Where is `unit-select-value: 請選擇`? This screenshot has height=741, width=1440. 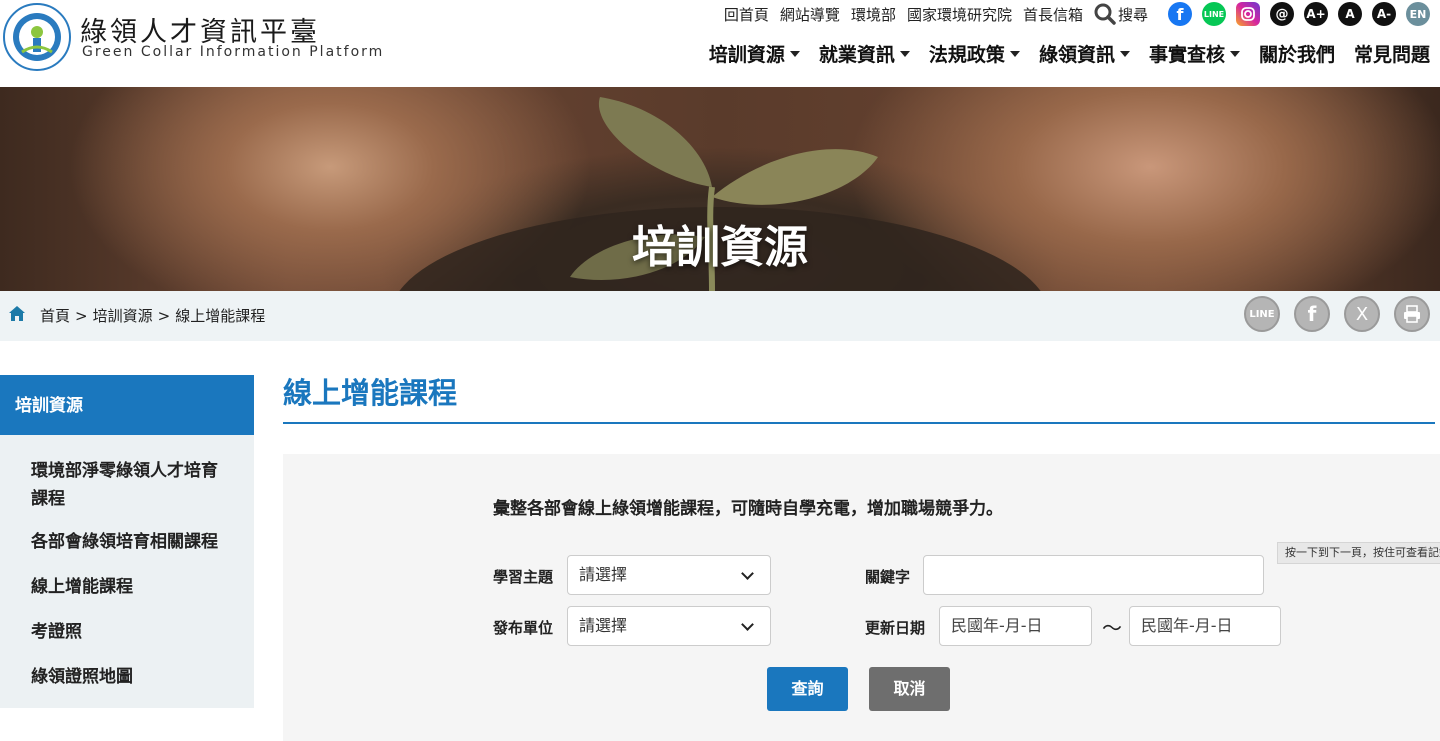
unit-select-value: 請選擇 is located at coordinates (603, 625).